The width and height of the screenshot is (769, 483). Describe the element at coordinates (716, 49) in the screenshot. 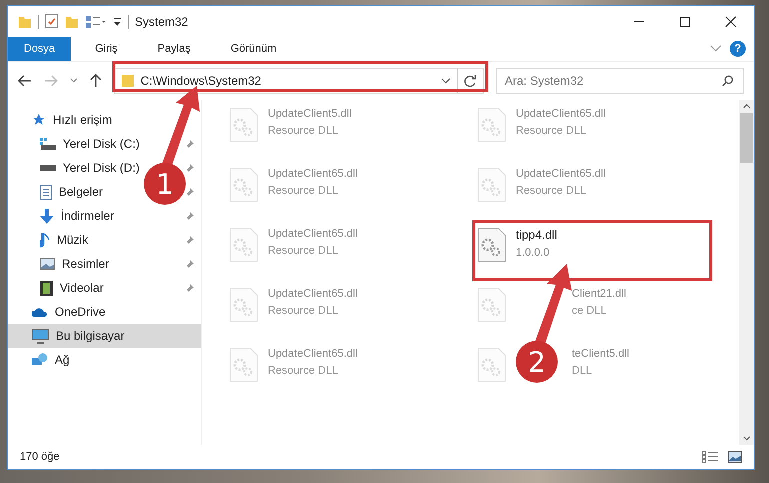

I see `expand-ribbon-icon` at that location.